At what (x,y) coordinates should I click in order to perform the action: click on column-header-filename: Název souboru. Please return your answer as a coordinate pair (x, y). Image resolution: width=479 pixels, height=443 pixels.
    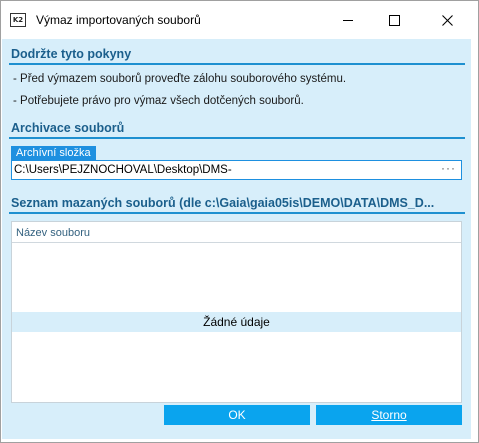
    Looking at the image, I should click on (53, 233).